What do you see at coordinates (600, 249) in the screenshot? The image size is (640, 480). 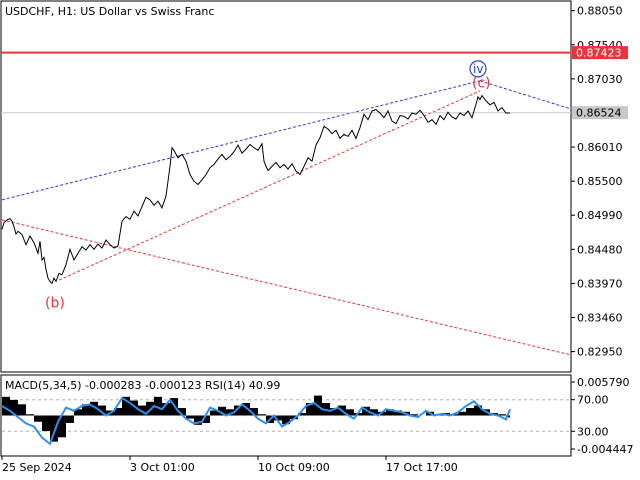 I see `price-tick-label: 0.84480` at bounding box center [600, 249].